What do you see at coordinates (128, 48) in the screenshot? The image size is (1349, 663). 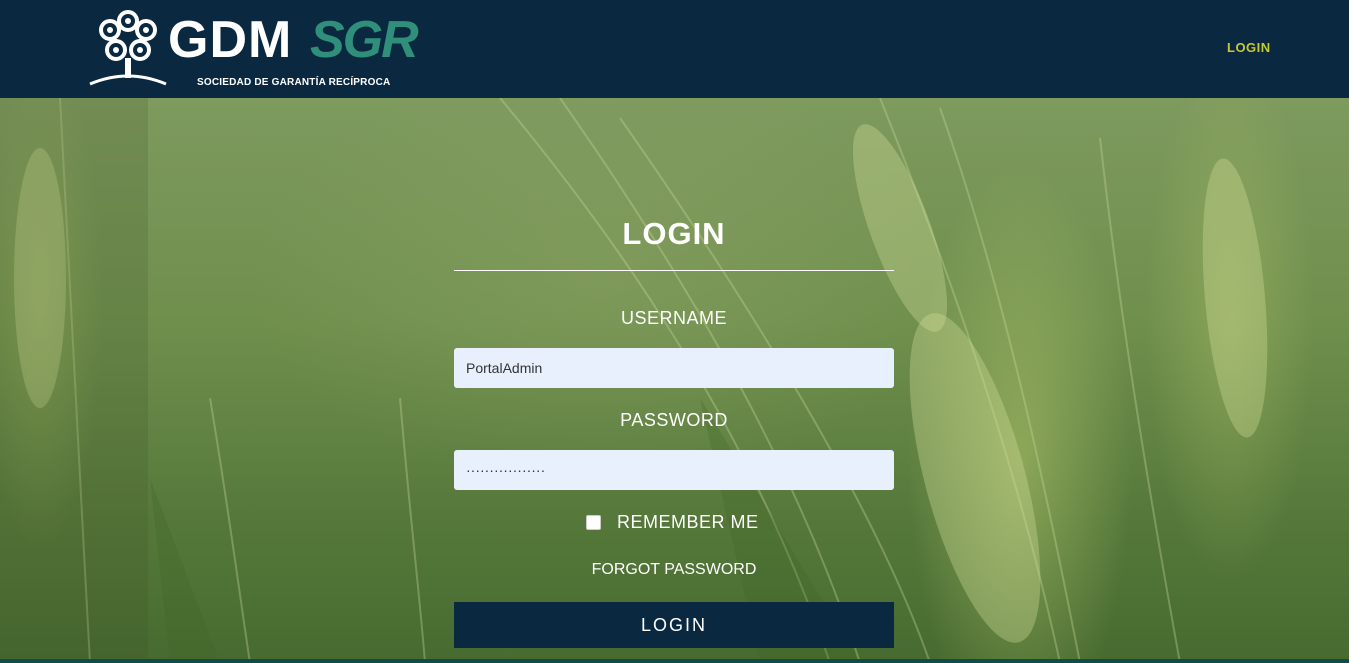 I see `tree-icon` at bounding box center [128, 48].